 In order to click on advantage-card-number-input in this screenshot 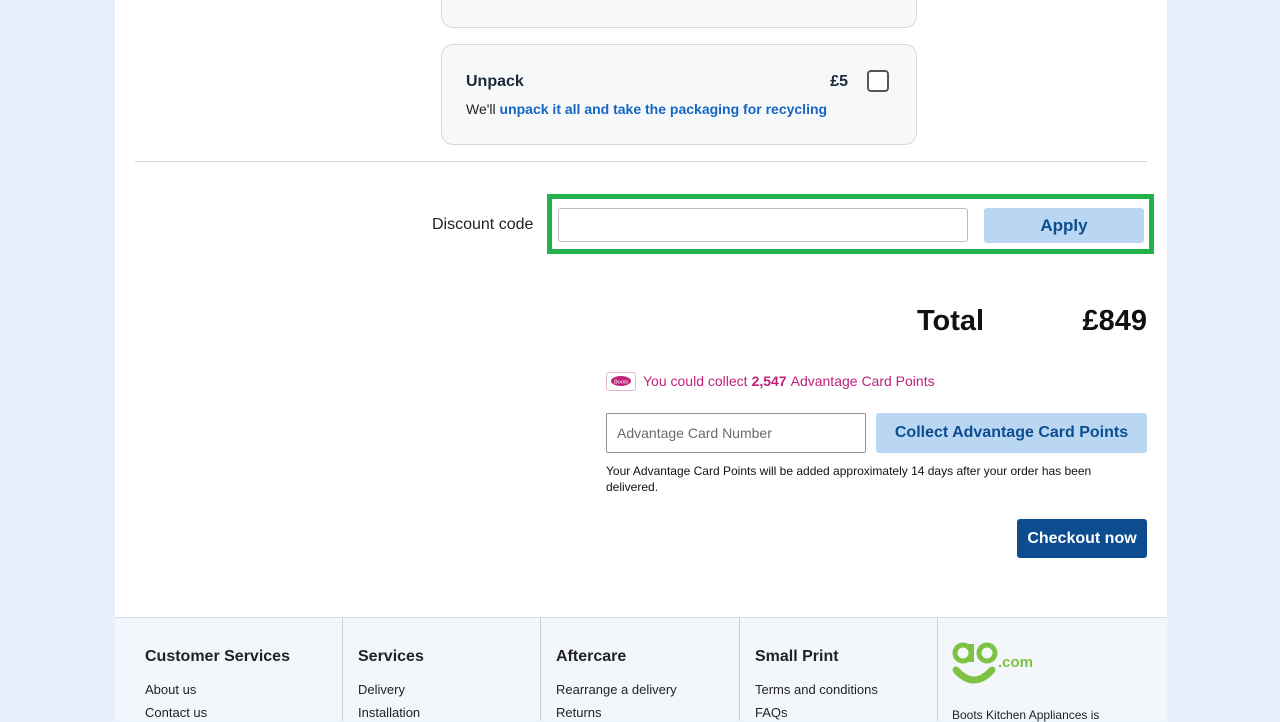, I will do `click(736, 433)`.